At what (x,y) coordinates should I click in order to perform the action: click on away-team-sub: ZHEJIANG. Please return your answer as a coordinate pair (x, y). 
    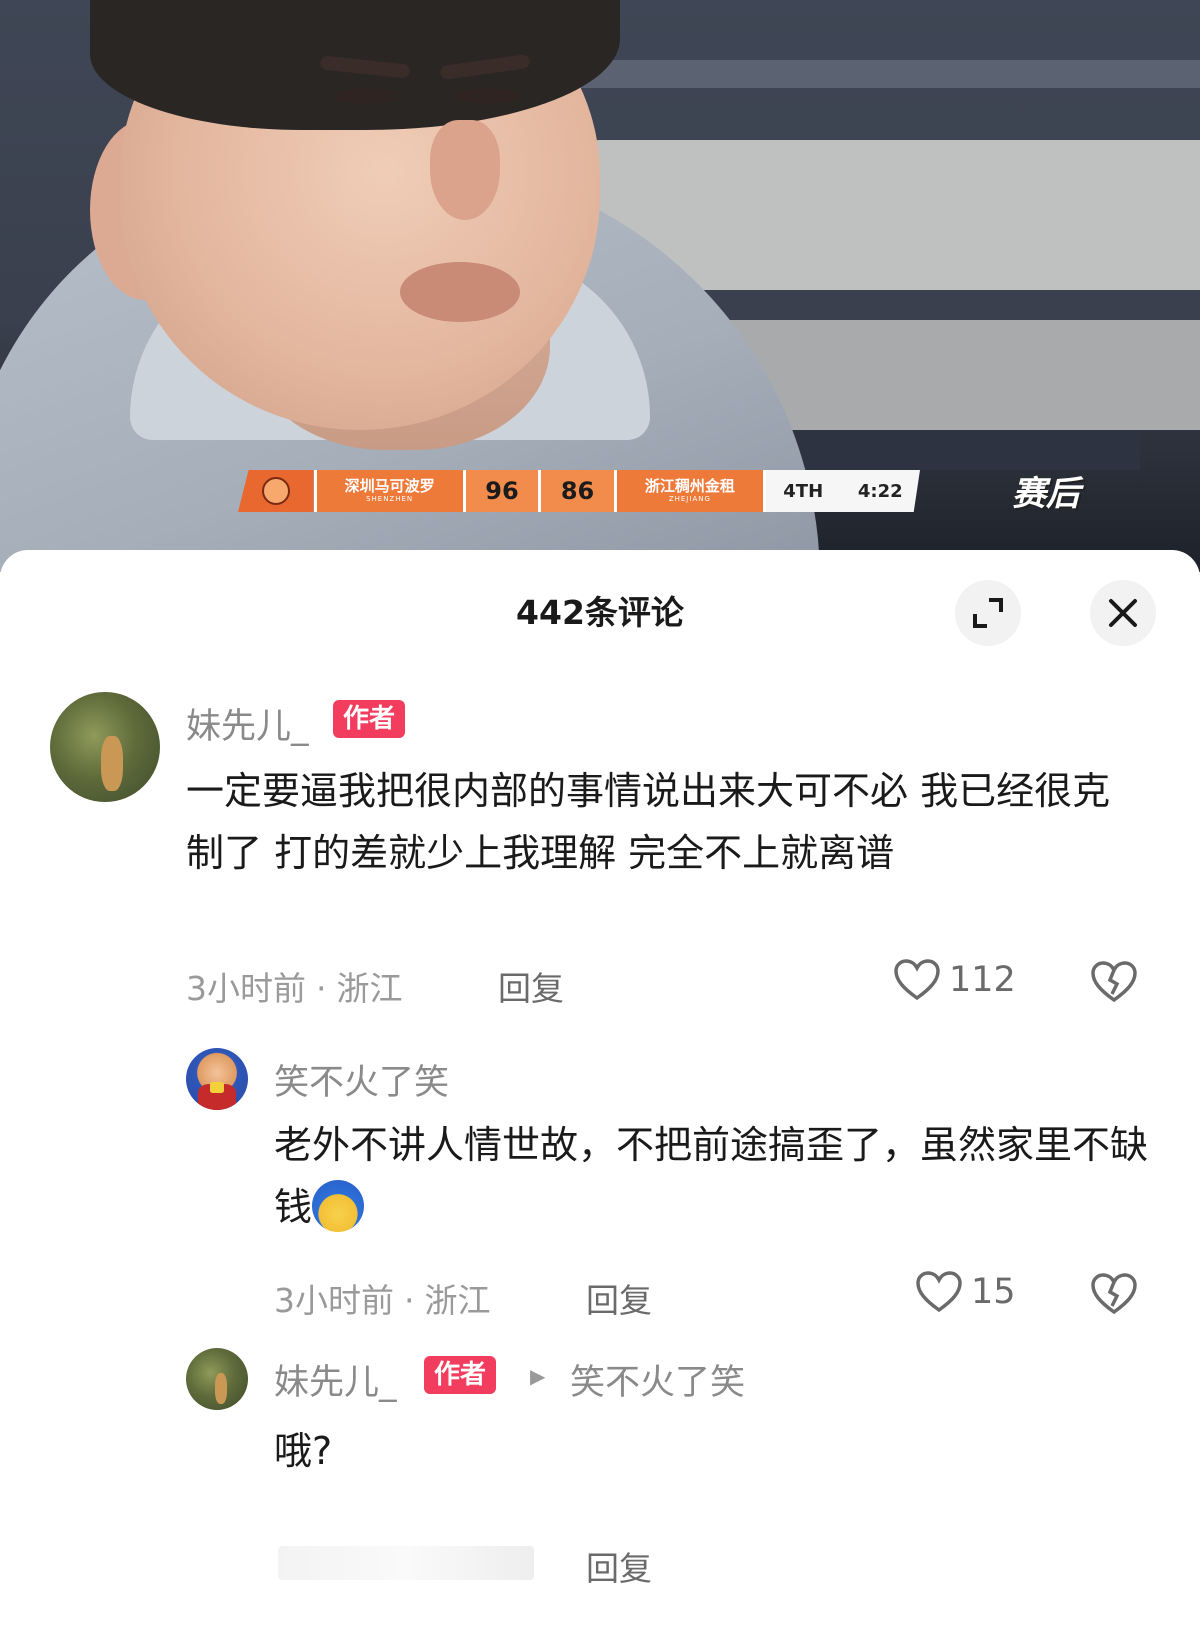
    Looking at the image, I should click on (689, 499).